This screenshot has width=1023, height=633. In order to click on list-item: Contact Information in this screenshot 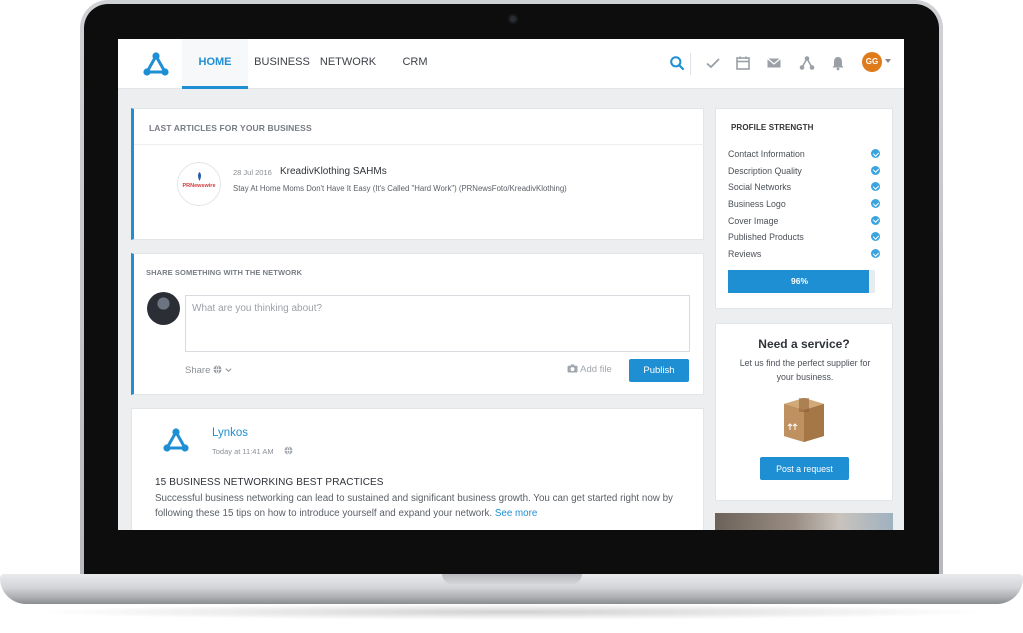, I will do `click(804, 155)`.